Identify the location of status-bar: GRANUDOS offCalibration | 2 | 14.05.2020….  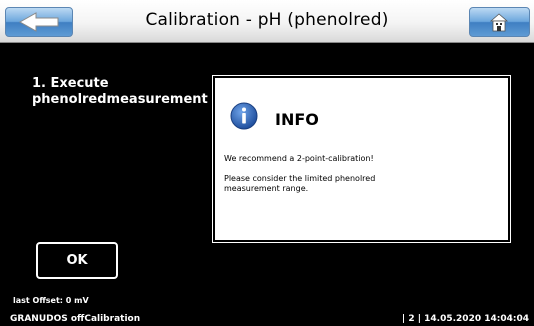
(267, 319).